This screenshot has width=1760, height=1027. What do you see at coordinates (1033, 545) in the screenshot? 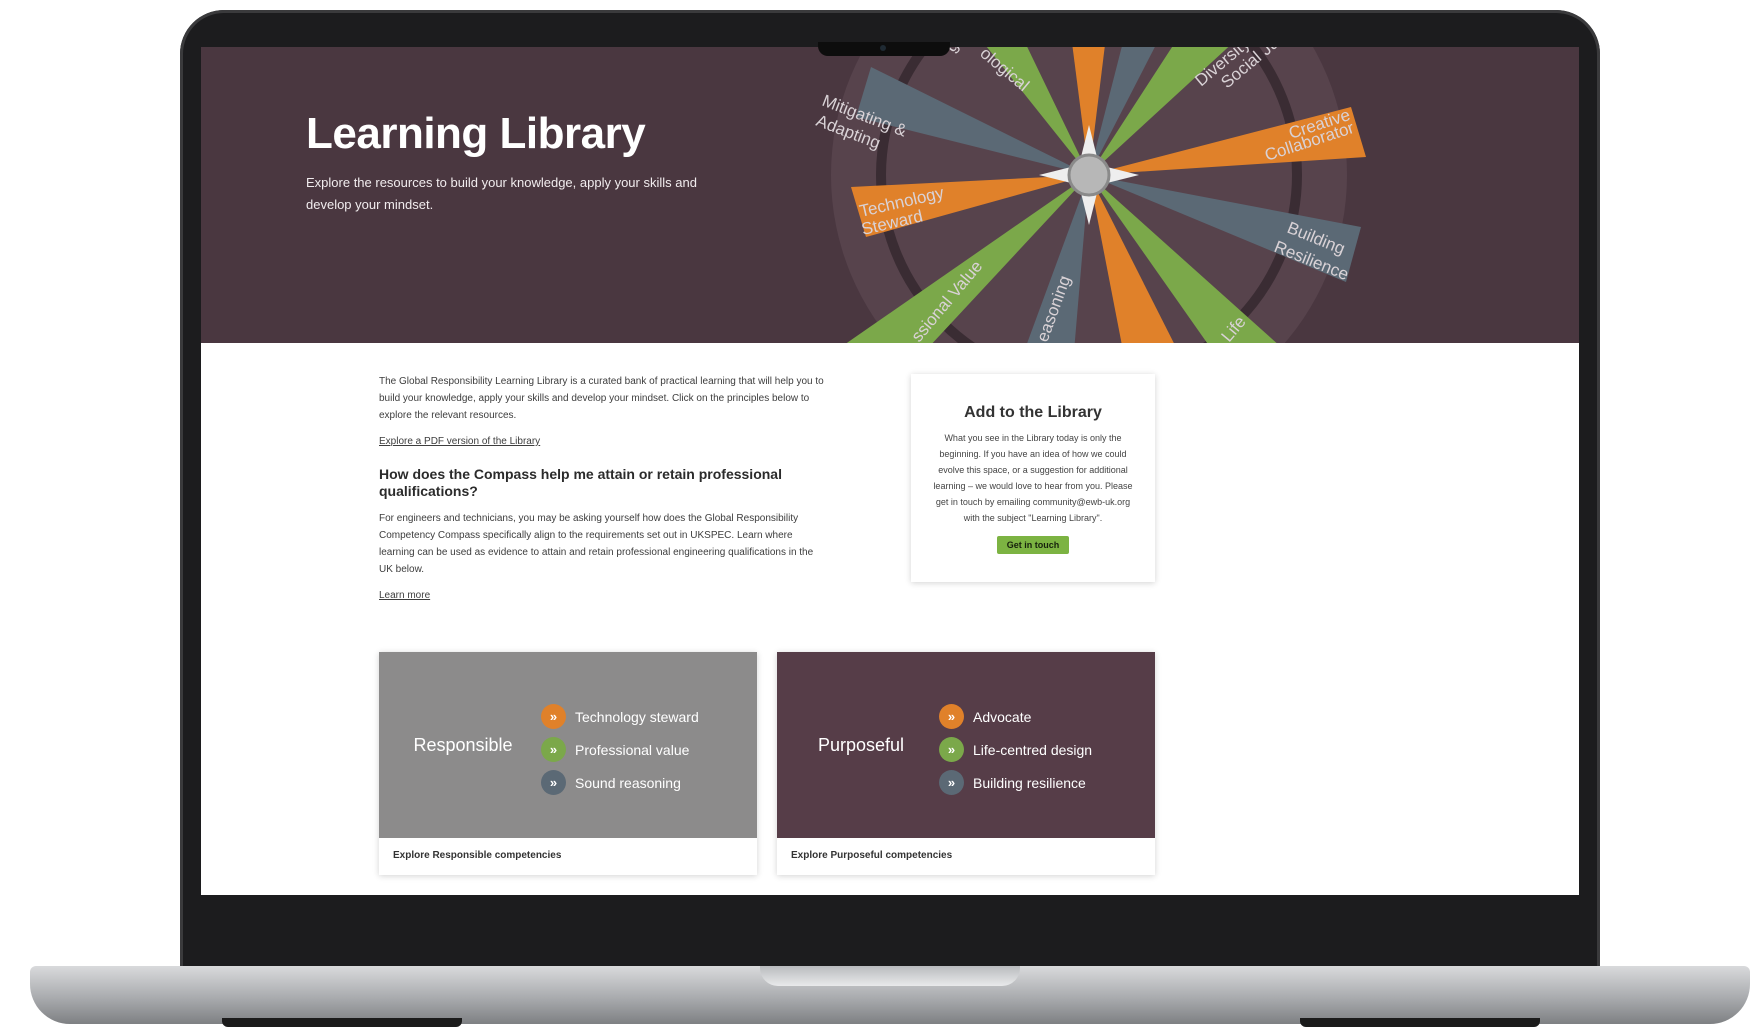
I see `get-in-touch-button: Get in touch` at bounding box center [1033, 545].